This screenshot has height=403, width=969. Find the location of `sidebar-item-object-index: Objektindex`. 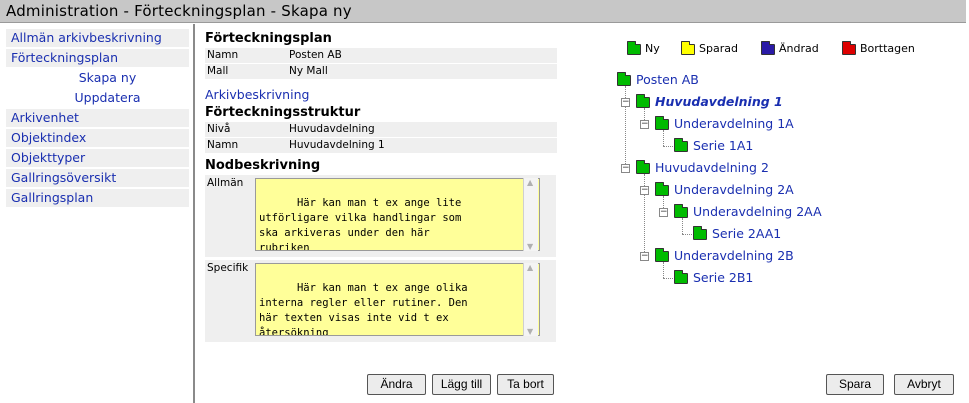

sidebar-item-object-index: Objektindex is located at coordinates (97, 138).